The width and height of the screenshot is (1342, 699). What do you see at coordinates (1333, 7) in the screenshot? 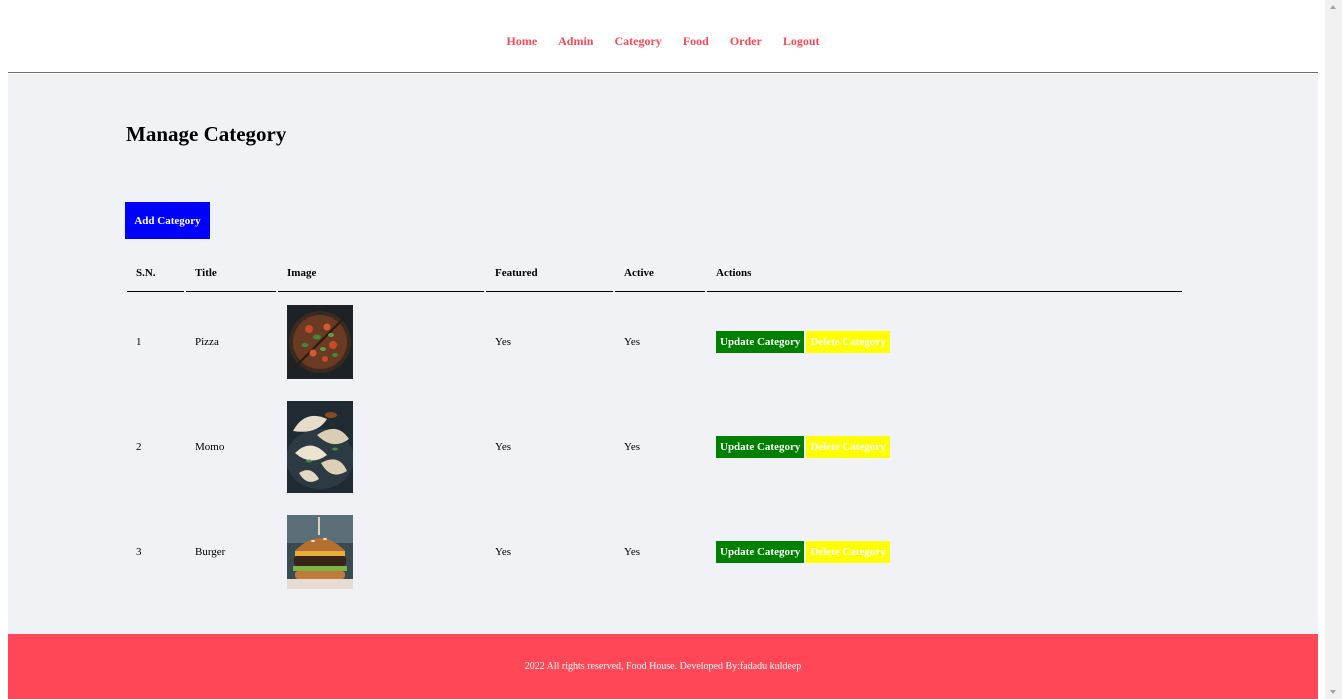
I see `scroll-up-icon` at bounding box center [1333, 7].